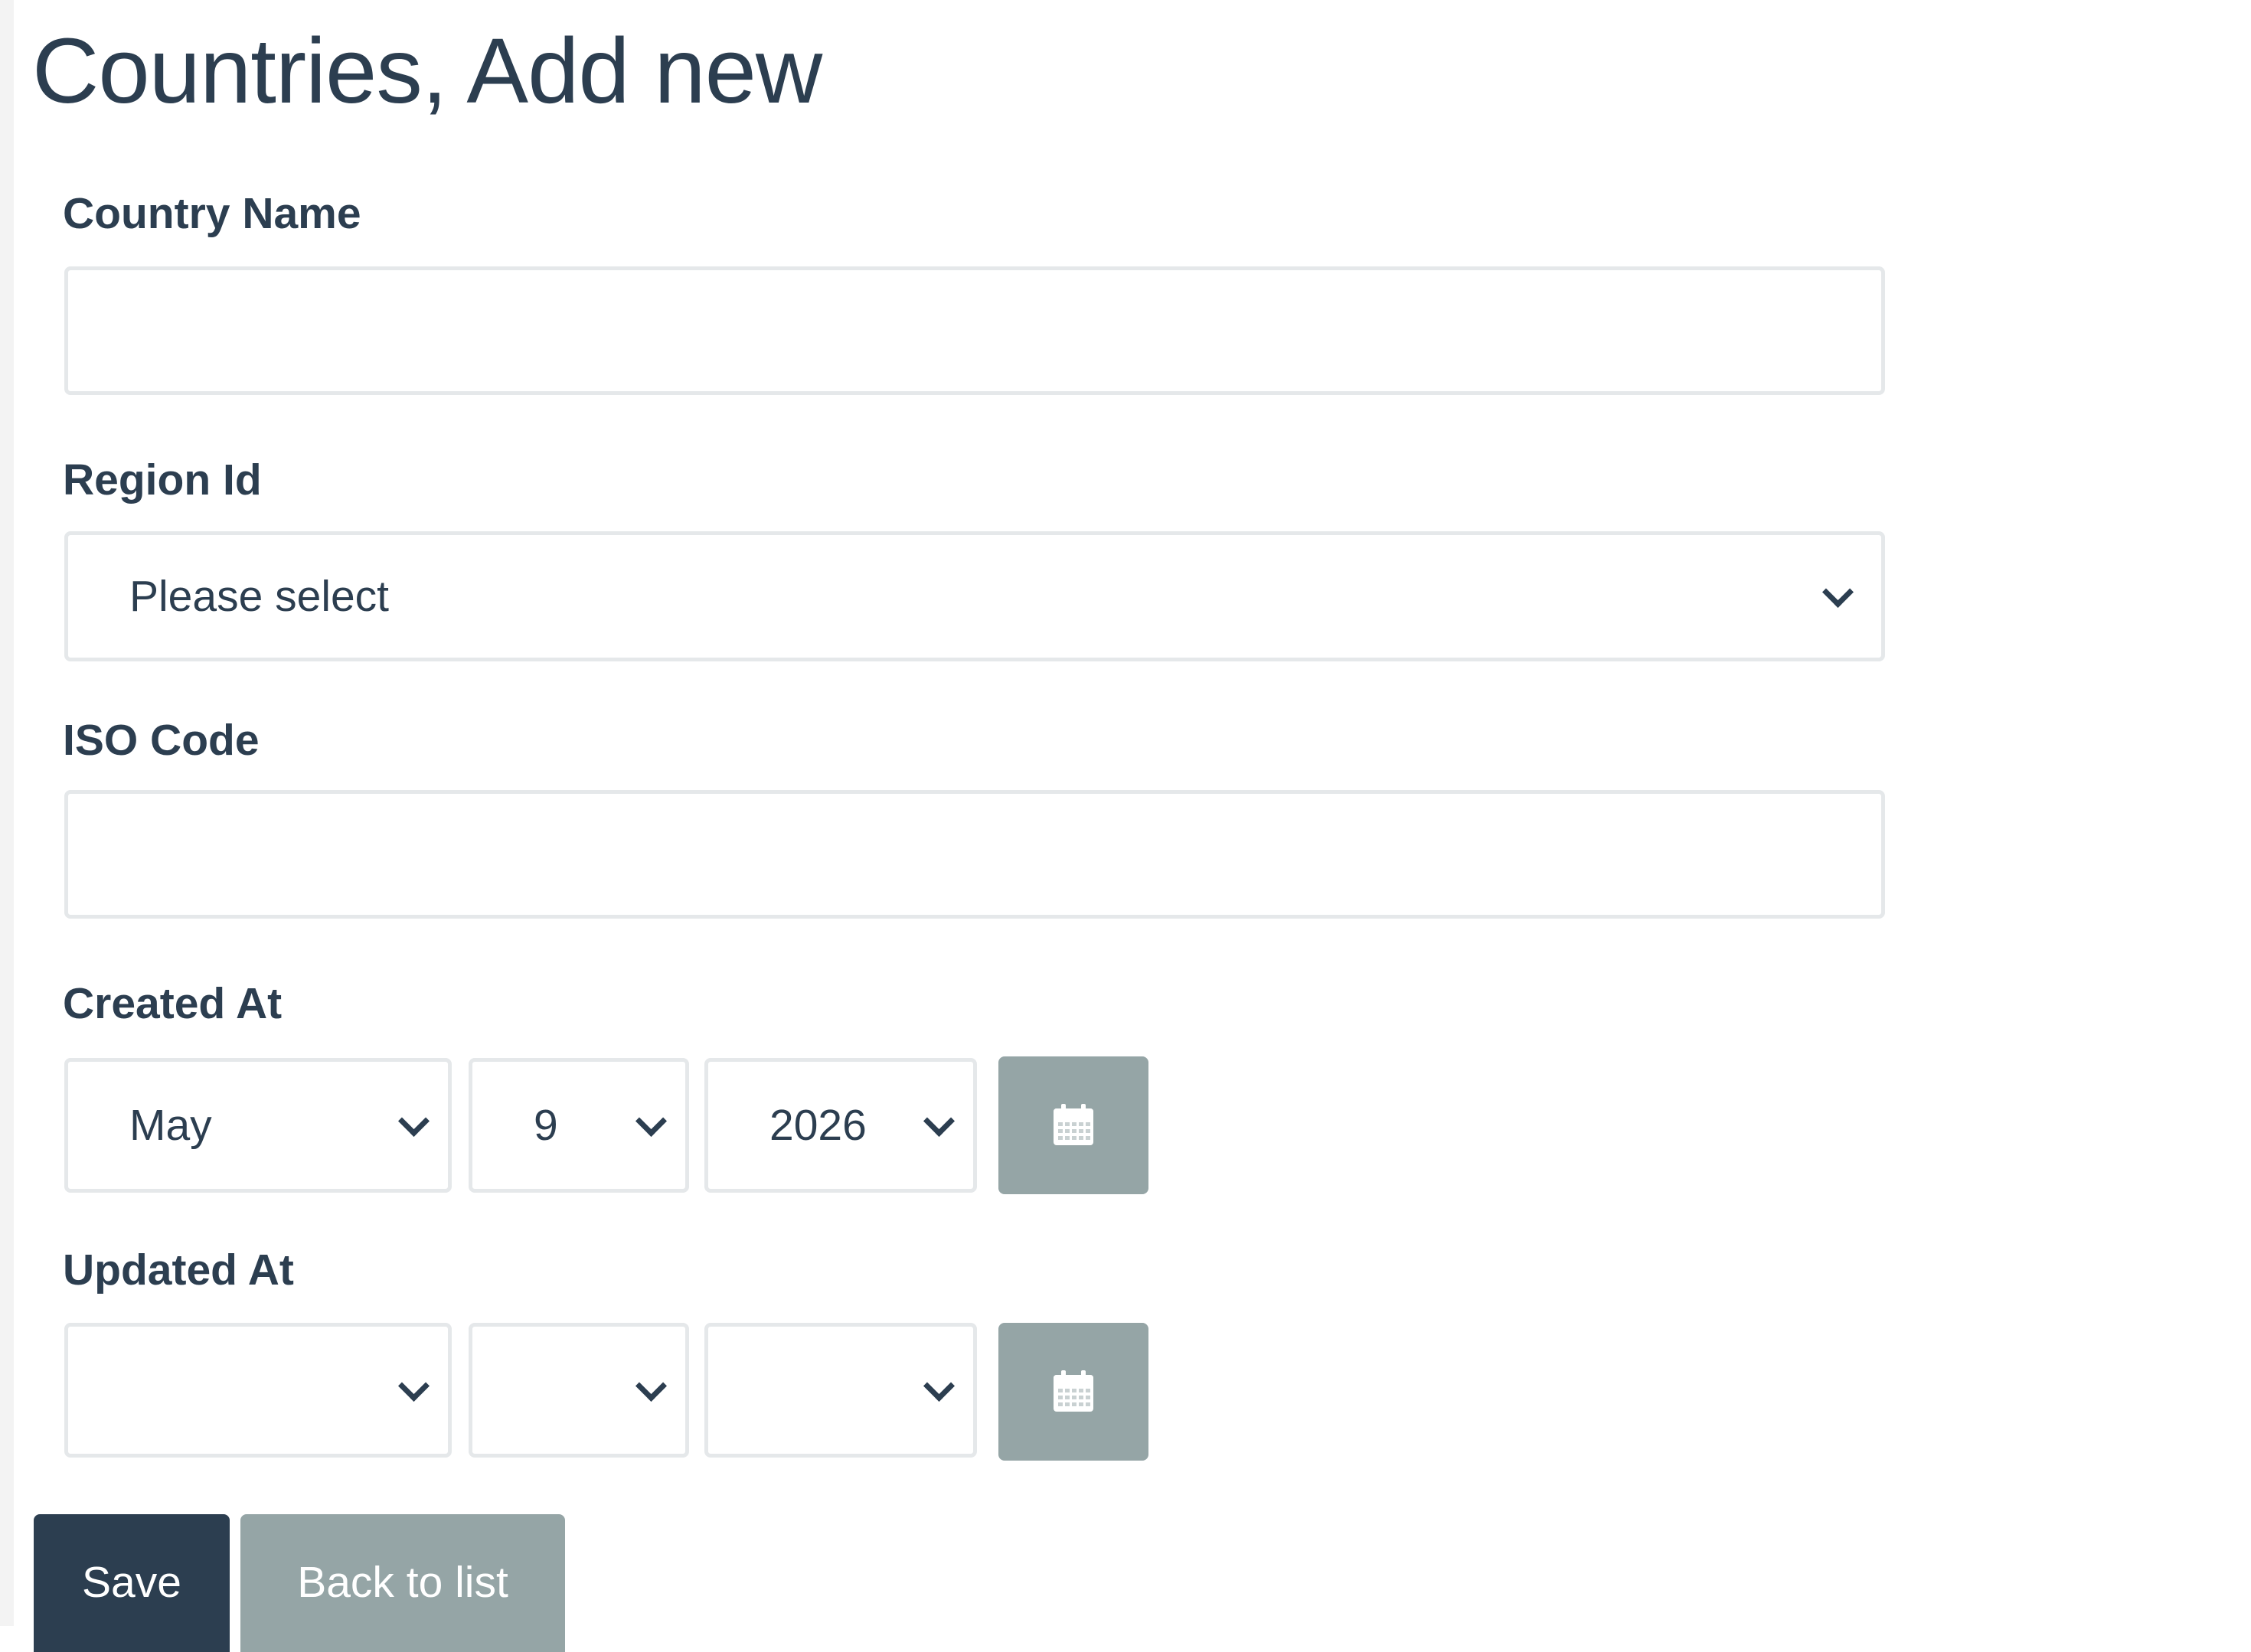 Image resolution: width=2251 pixels, height=1652 pixels. I want to click on created-at-calendar-button, so click(1073, 1125).